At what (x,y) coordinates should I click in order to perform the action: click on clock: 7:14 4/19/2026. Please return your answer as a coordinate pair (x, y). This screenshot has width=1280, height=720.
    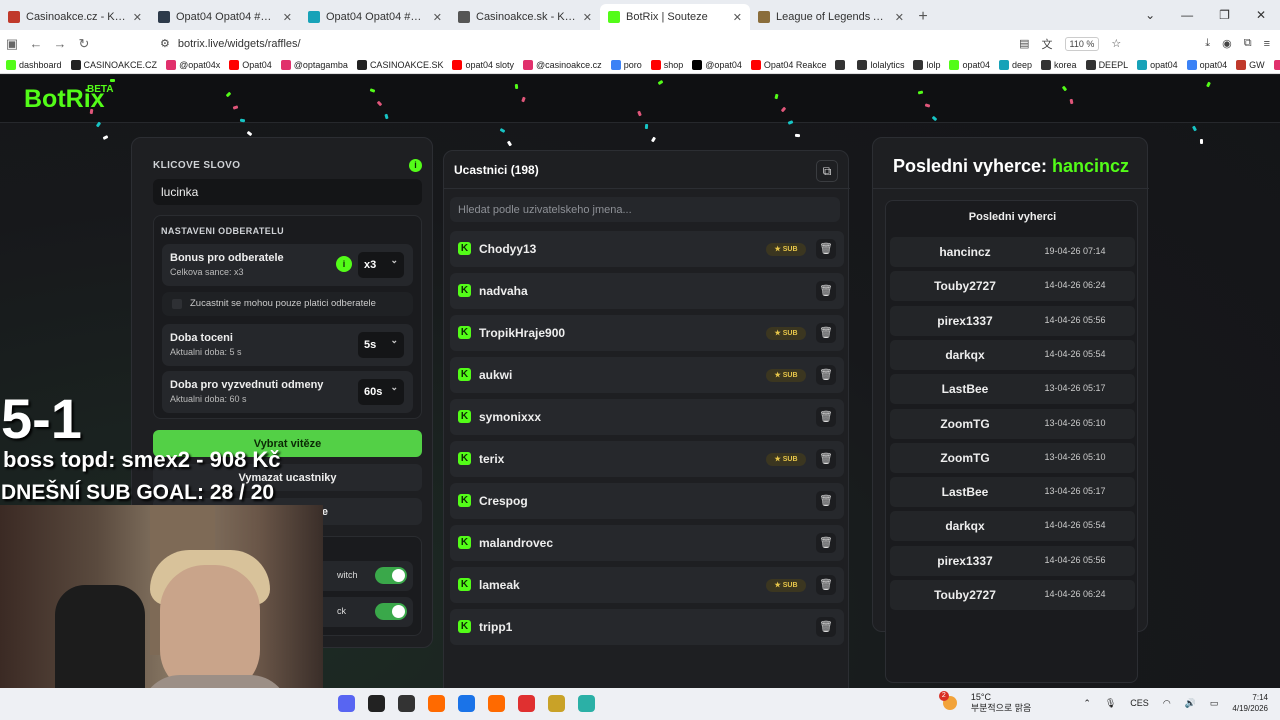
    Looking at the image, I should click on (1250, 703).